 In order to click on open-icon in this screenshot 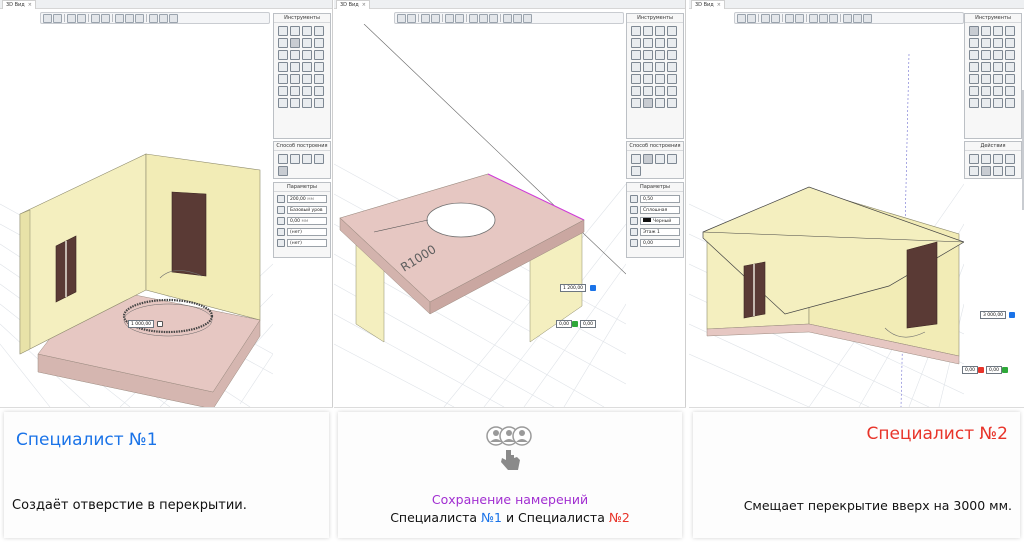, I will do `click(765, 18)`.